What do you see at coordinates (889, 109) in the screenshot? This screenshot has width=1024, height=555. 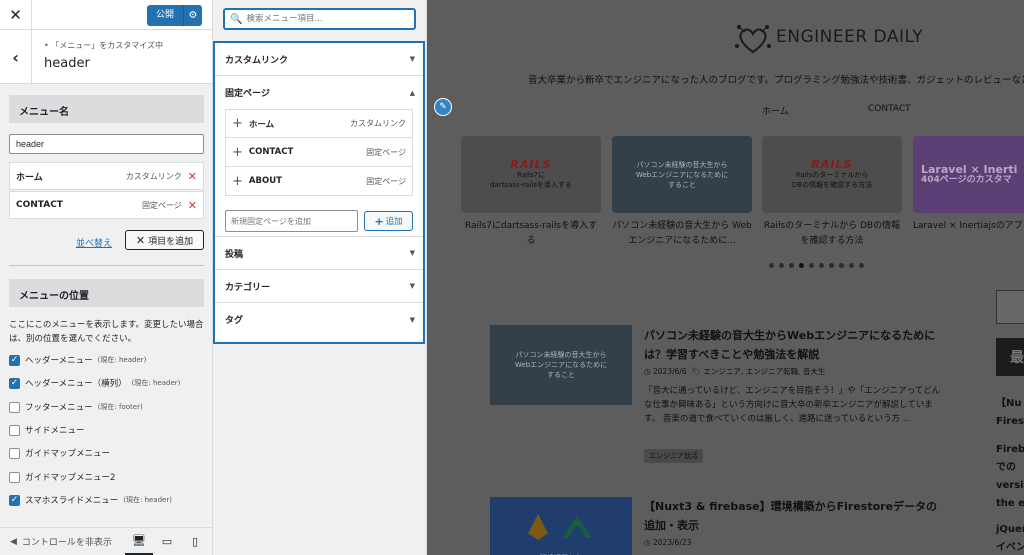 I see `nav-link-contact: CONTACT` at bounding box center [889, 109].